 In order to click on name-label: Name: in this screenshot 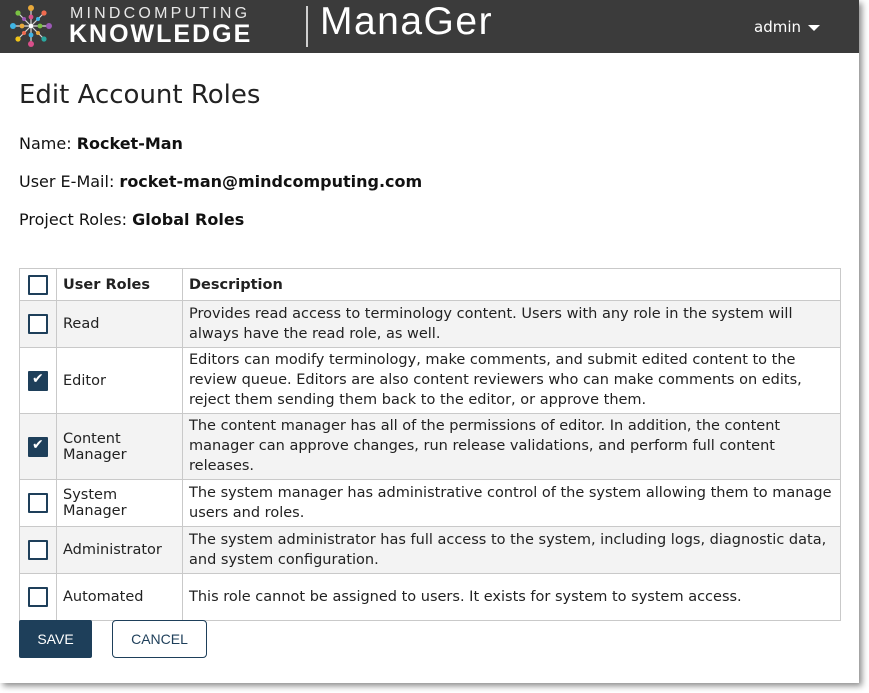, I will do `click(48, 143)`.